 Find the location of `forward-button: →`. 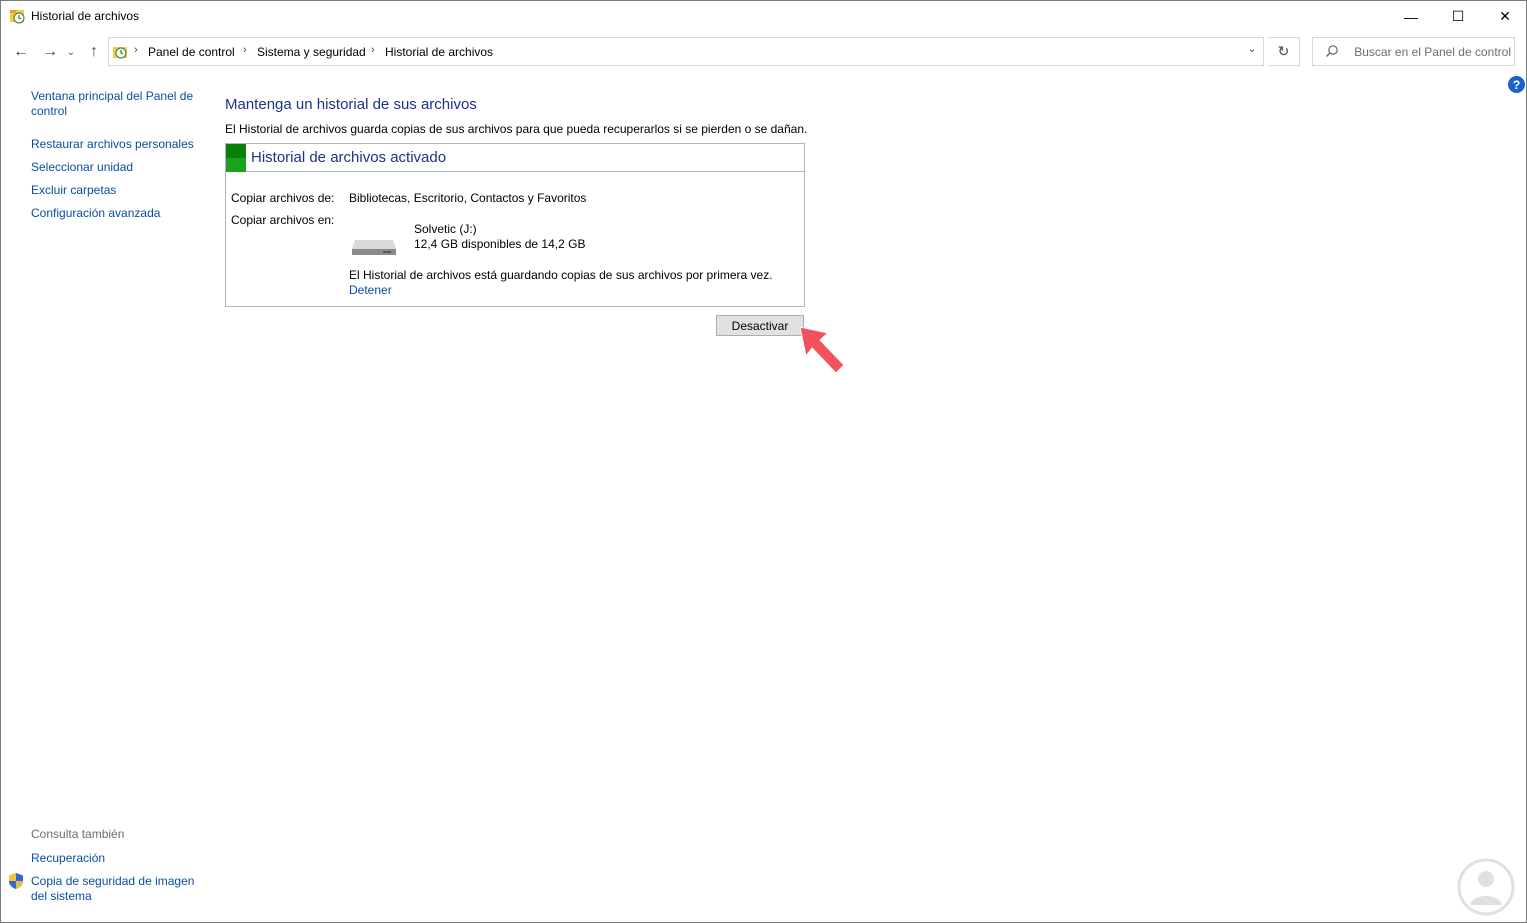

forward-button: → is located at coordinates (50, 52).